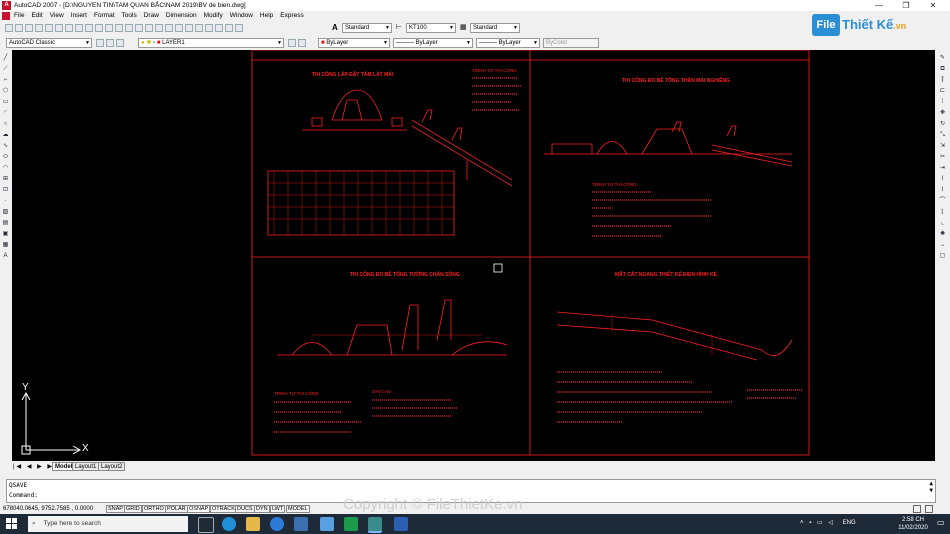 This screenshot has height=534, width=950. What do you see at coordinates (133, 509) in the screenshot?
I see `grid-toggle: GRID` at bounding box center [133, 509].